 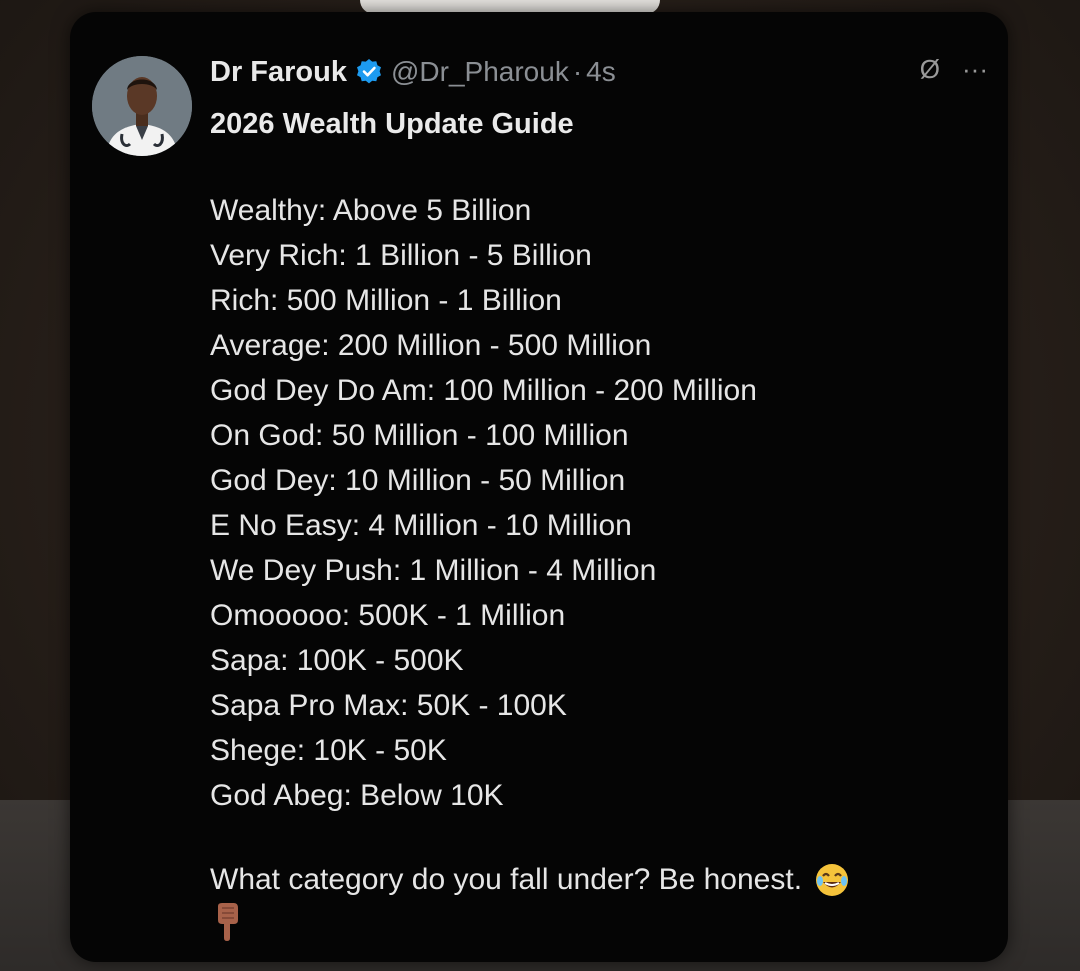 What do you see at coordinates (328, 750) in the screenshot?
I see `list-item: Shege: 10K - 50K` at bounding box center [328, 750].